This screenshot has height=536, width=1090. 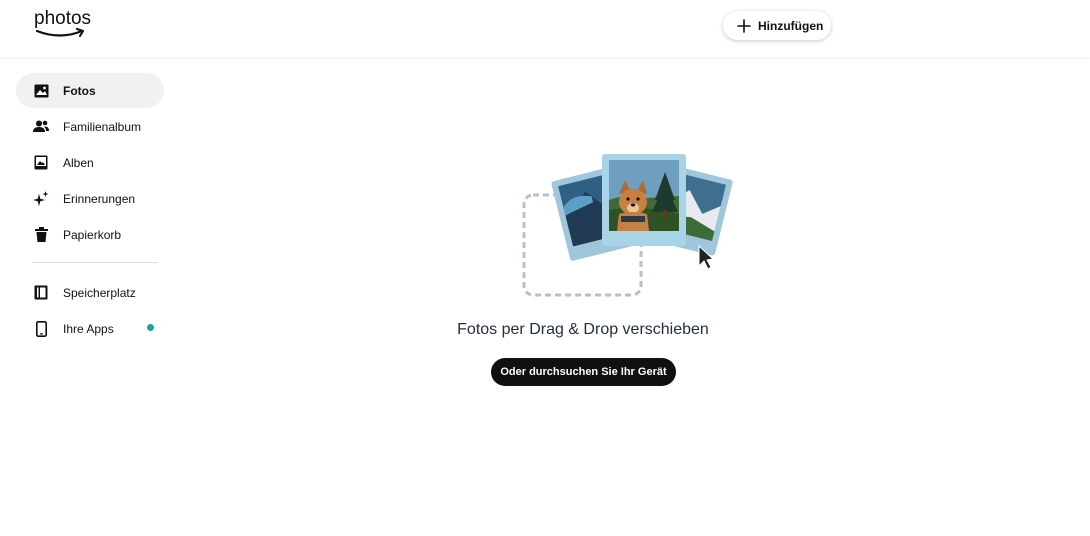 I want to click on sidebar-item-label: Fotos, so click(x=79, y=90).